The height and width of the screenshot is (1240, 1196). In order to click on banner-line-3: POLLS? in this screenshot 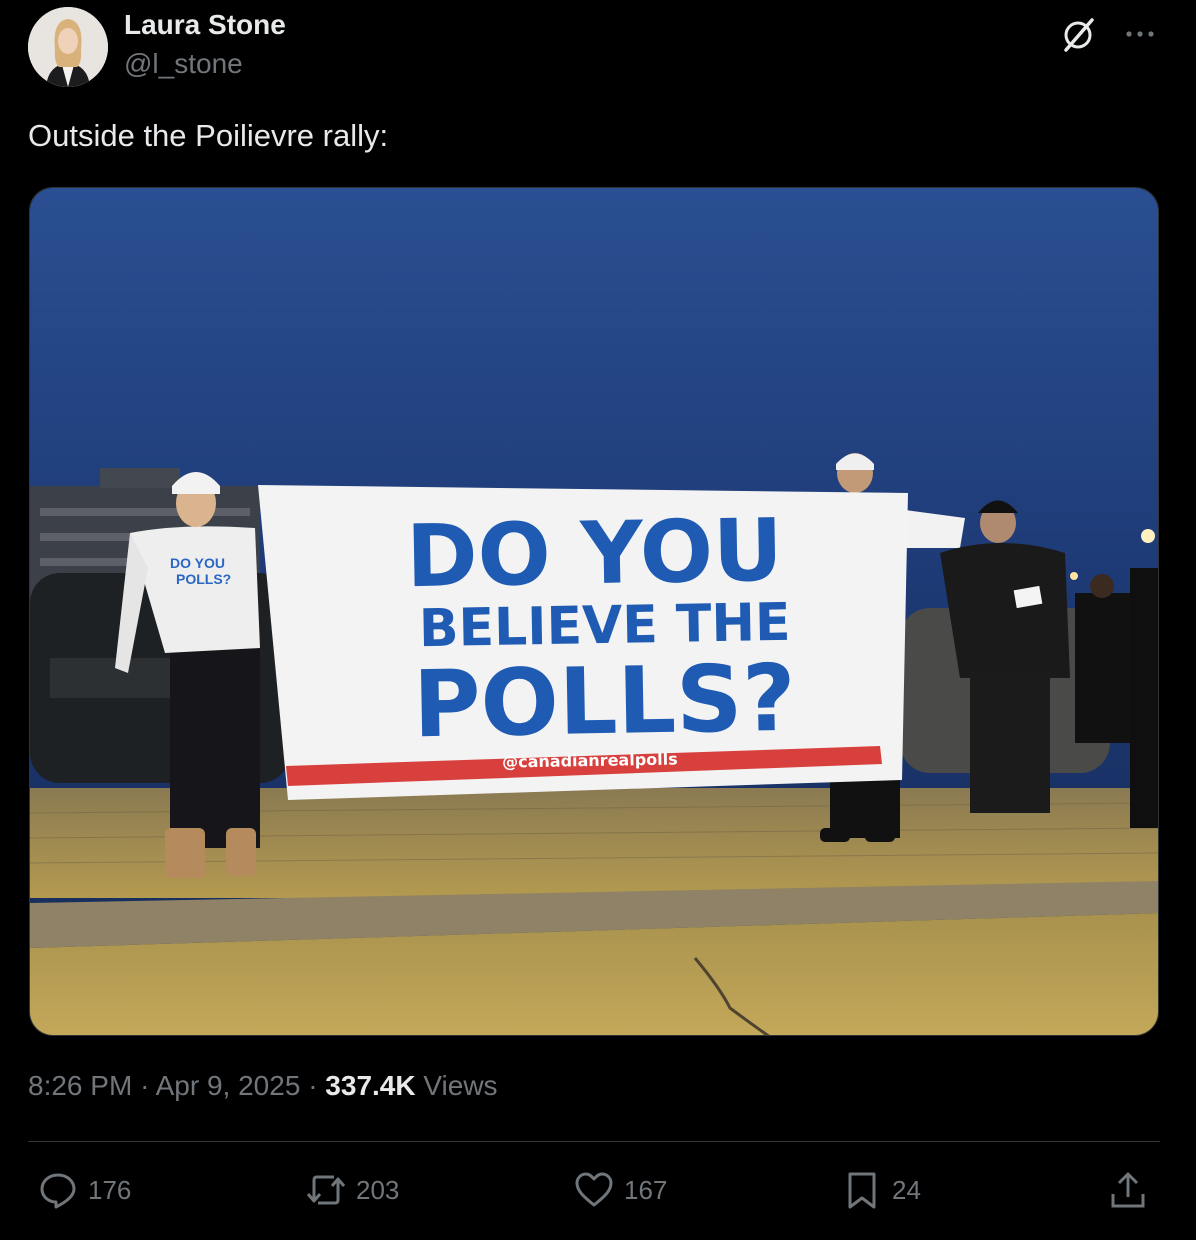, I will do `click(604, 702)`.